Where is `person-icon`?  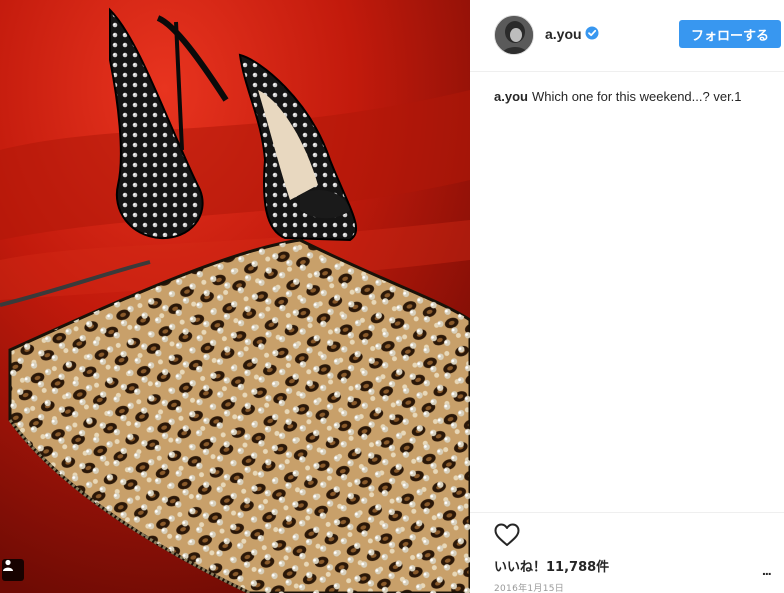
person-icon is located at coordinates (8, 565).